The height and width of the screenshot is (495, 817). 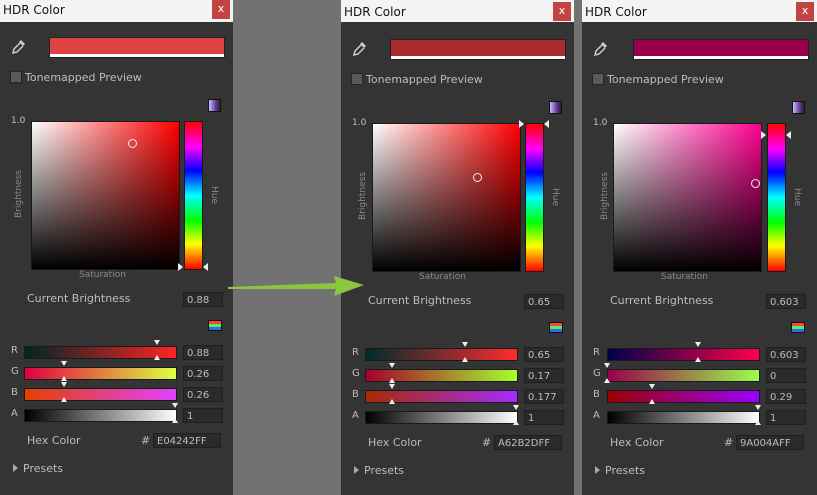 What do you see at coordinates (203, 299) in the screenshot?
I see `current-brightness-field: 0.88` at bounding box center [203, 299].